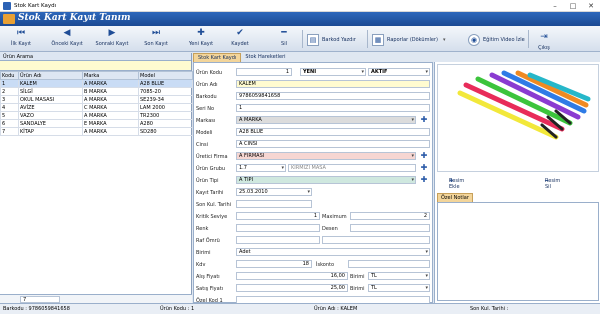 Image resolution: width=600 pixels, height=314 pixels. I want to click on first-record-label: İlk Kayıt, so click(21, 44).